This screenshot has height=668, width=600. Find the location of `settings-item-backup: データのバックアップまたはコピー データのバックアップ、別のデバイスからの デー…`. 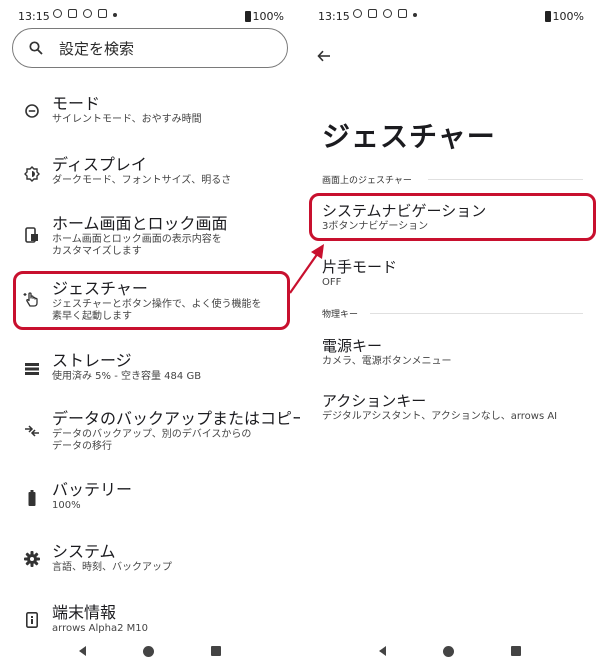

settings-item-backup: データのバックアップまたはコピー データのバックアップ、別のデバイスからの デー… is located at coordinates (150, 434).